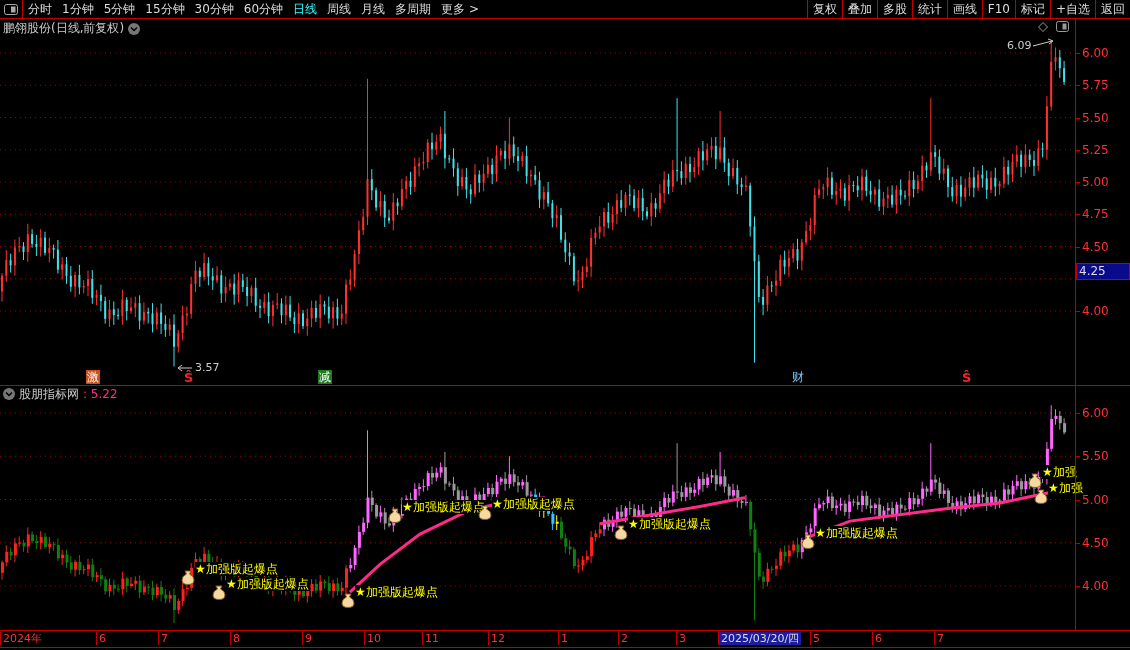 Image resolution: width=1130 pixels, height=650 pixels. Describe the element at coordinates (373, 638) in the screenshot. I see `date-label: 10` at that location.